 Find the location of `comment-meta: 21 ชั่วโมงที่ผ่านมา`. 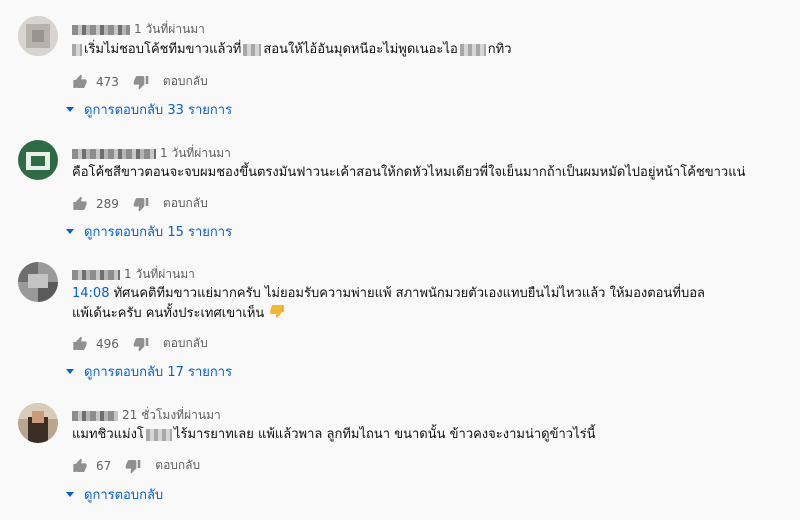

comment-meta: 21 ชั่วโมงที่ผ่านมา is located at coordinates (146, 415).